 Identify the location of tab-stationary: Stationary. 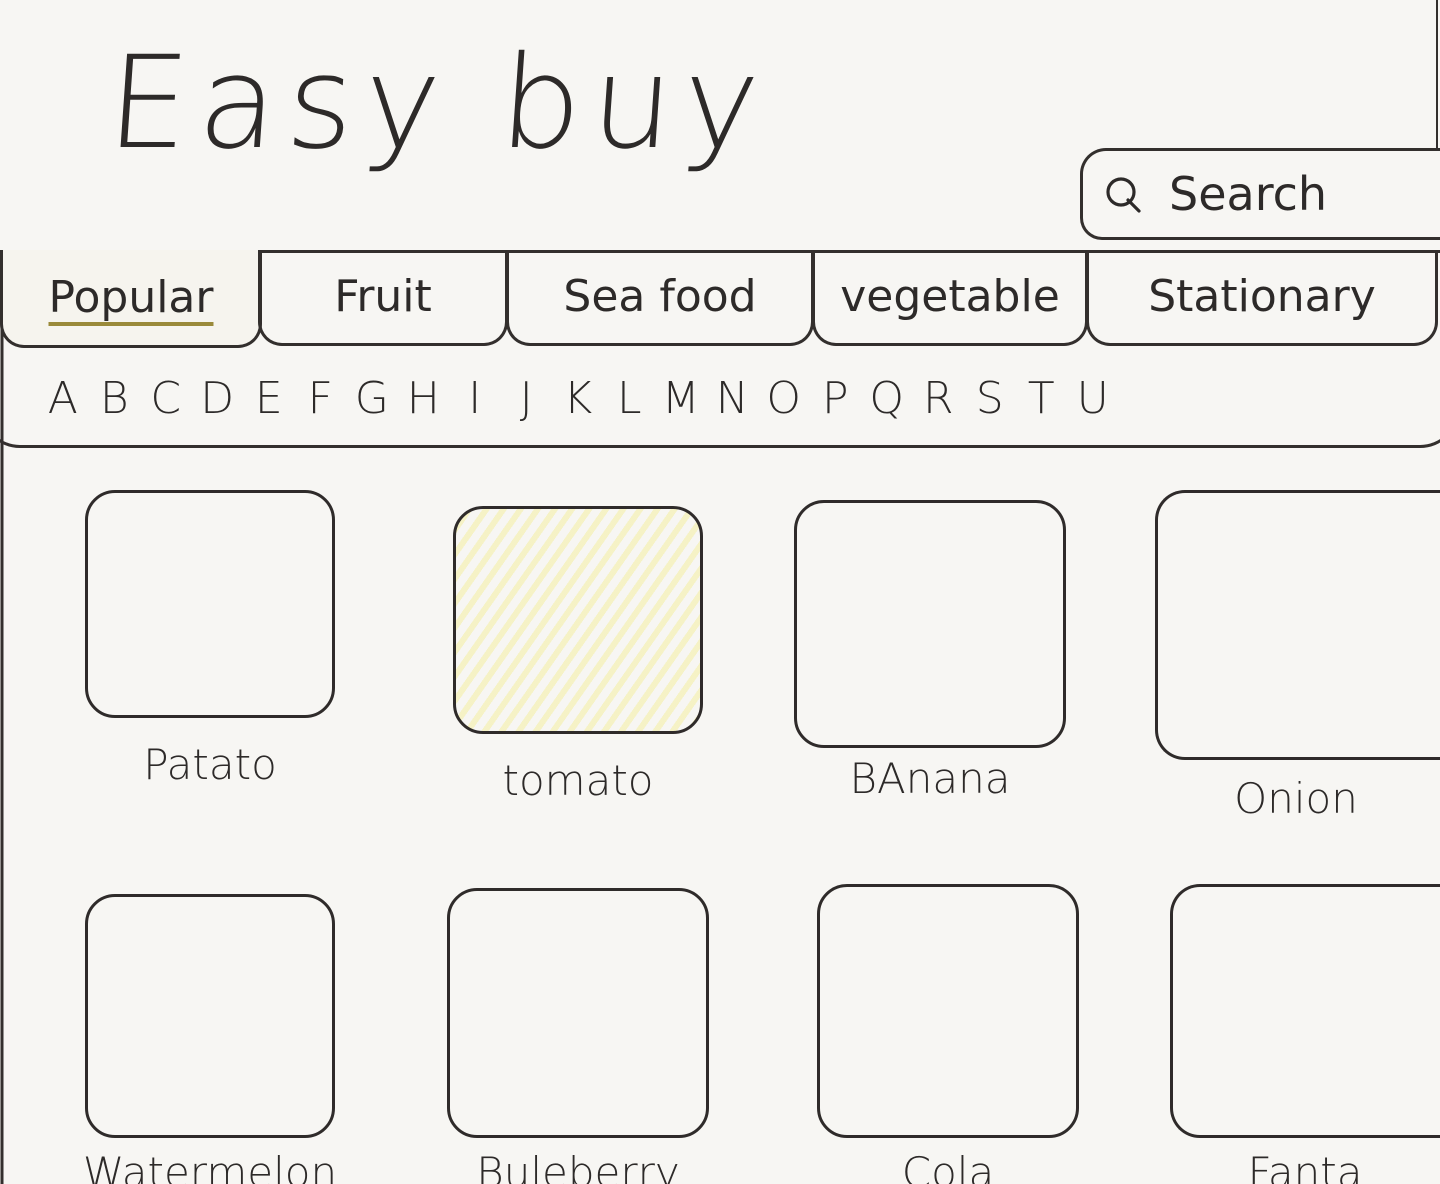
(1262, 298).